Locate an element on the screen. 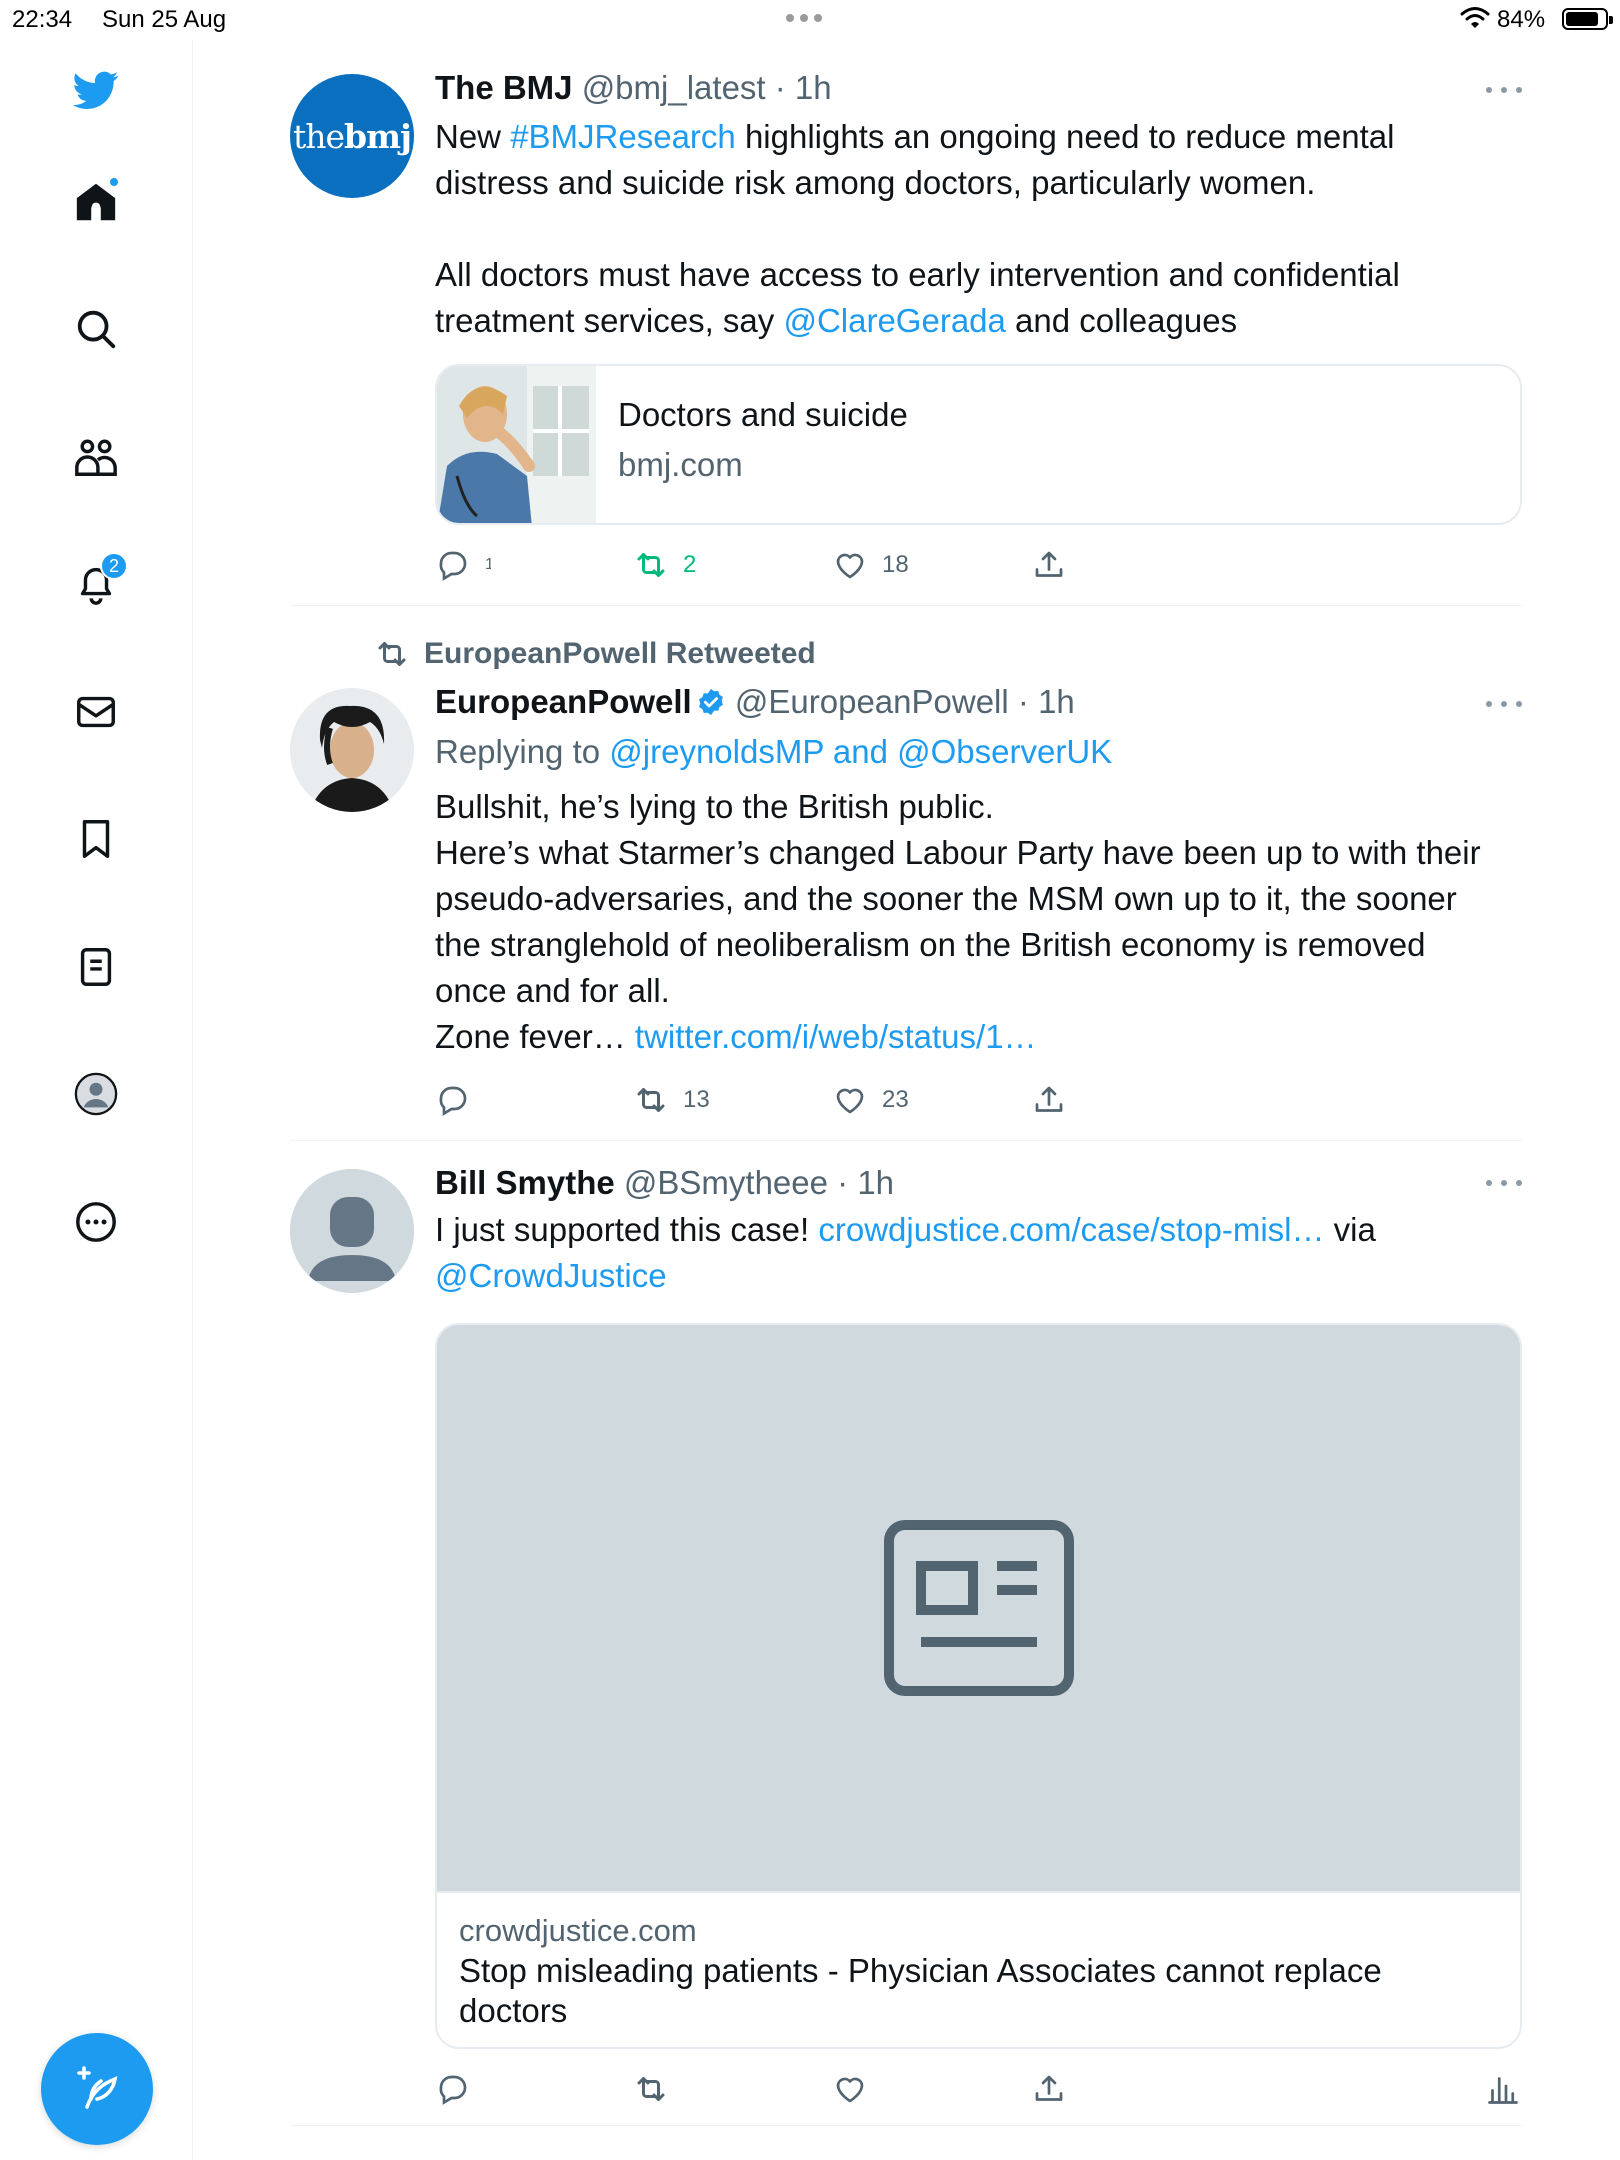 Image resolution: width=1620 pixels, height=2160 pixels. sidebar: 2 is located at coordinates (96, 1100).